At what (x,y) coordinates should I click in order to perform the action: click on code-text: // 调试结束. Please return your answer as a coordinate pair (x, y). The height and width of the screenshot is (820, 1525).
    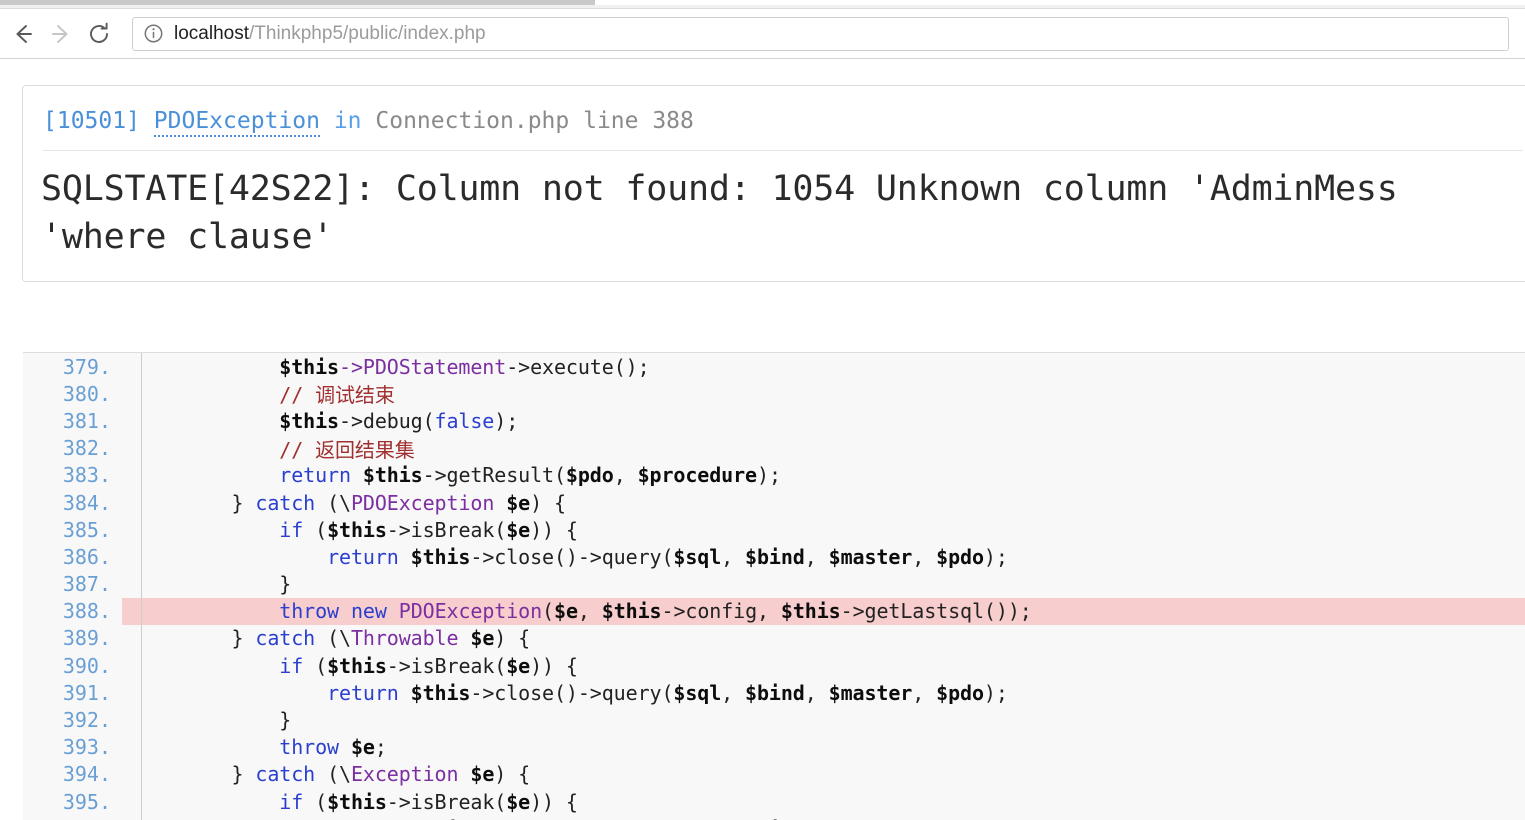
    Looking at the image, I should click on (265, 393).